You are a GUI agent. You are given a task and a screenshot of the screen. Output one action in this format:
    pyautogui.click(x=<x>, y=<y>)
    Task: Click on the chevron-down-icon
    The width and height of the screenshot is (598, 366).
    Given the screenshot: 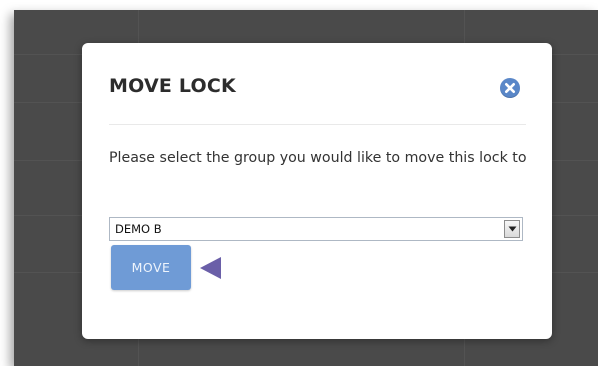 What is the action you would take?
    pyautogui.click(x=512, y=229)
    